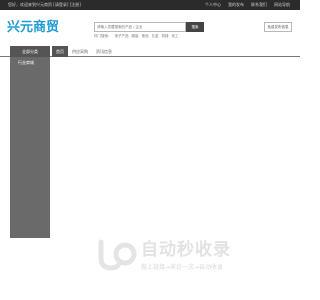  What do you see at coordinates (165, 36) in the screenshot?
I see `hot-search-link: 机械` at bounding box center [165, 36].